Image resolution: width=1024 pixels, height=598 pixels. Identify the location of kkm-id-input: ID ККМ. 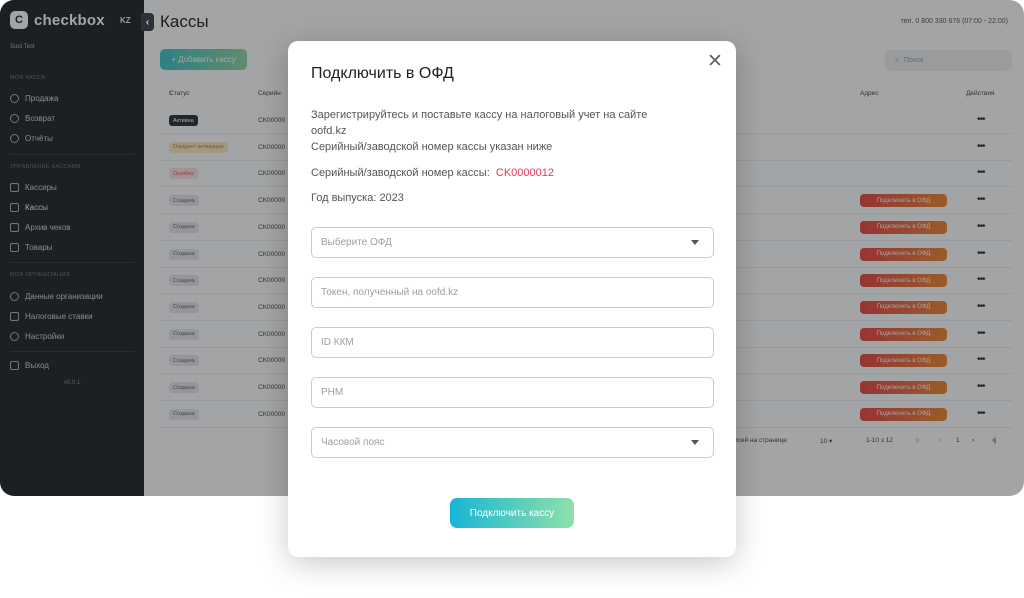
(512, 342).